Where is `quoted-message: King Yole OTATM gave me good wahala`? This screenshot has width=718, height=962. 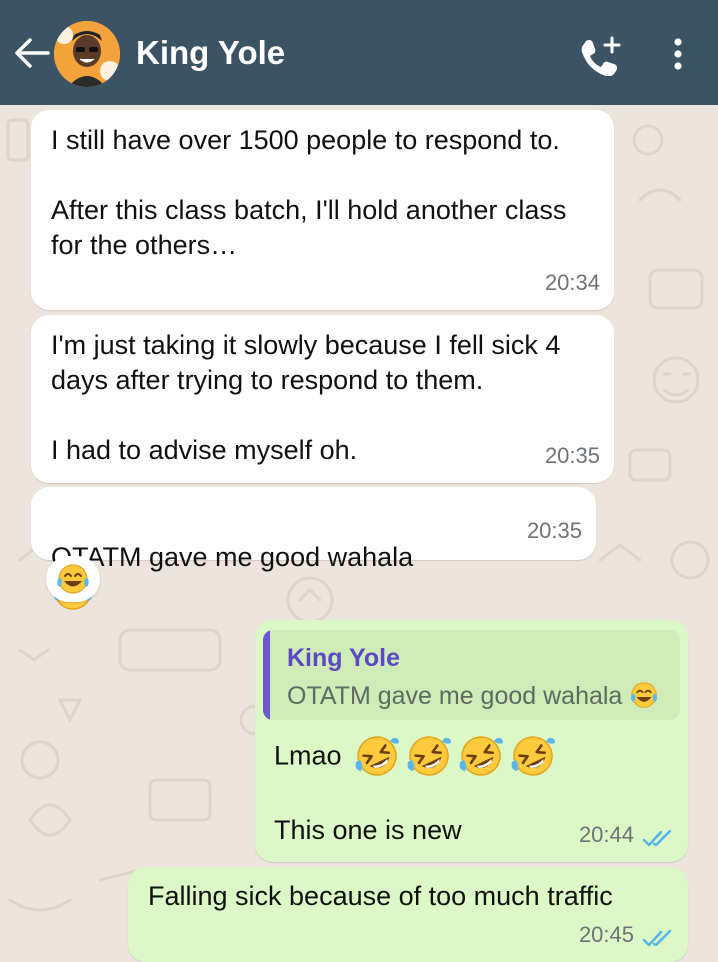
quoted-message: King Yole OTATM gave me good wahala is located at coordinates (471, 675).